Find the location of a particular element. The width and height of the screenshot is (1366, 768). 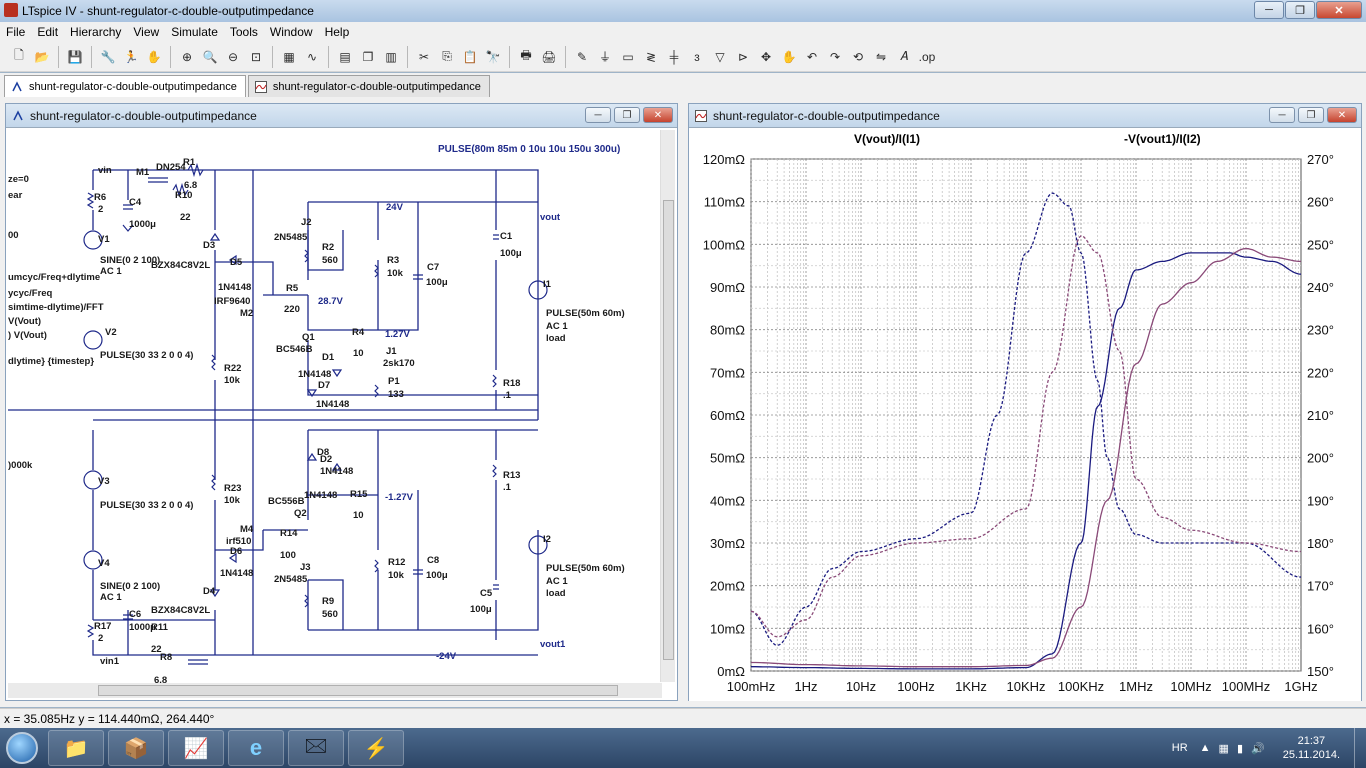

component-label: R5 is located at coordinates (292, 288).